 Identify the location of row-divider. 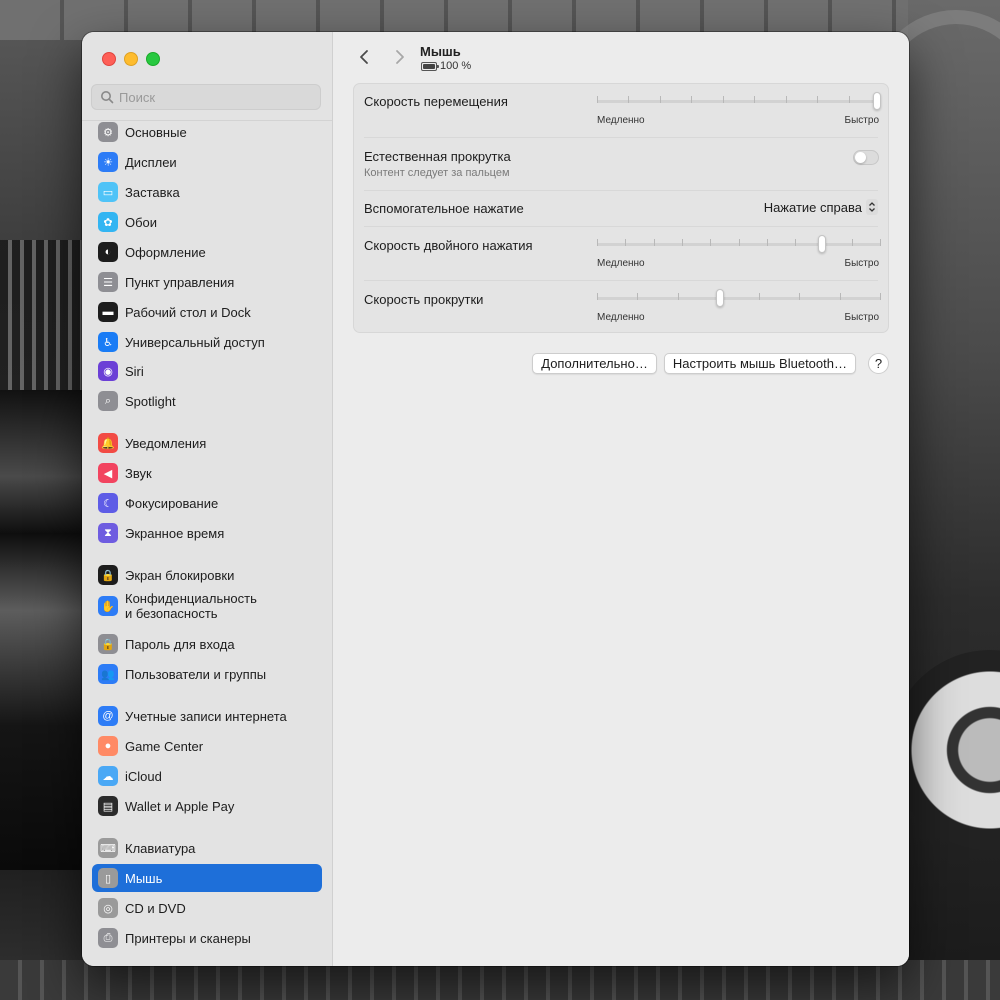
(621, 226).